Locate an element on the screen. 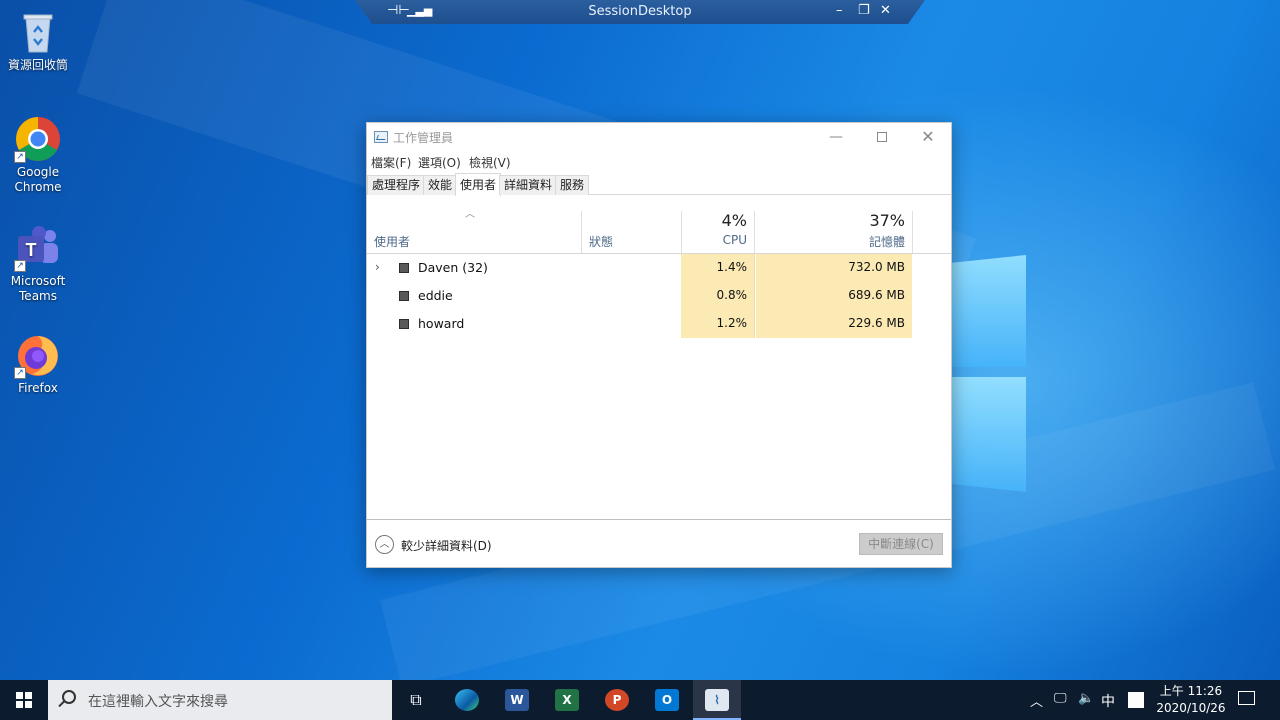  search-icon is located at coordinates (69, 697).